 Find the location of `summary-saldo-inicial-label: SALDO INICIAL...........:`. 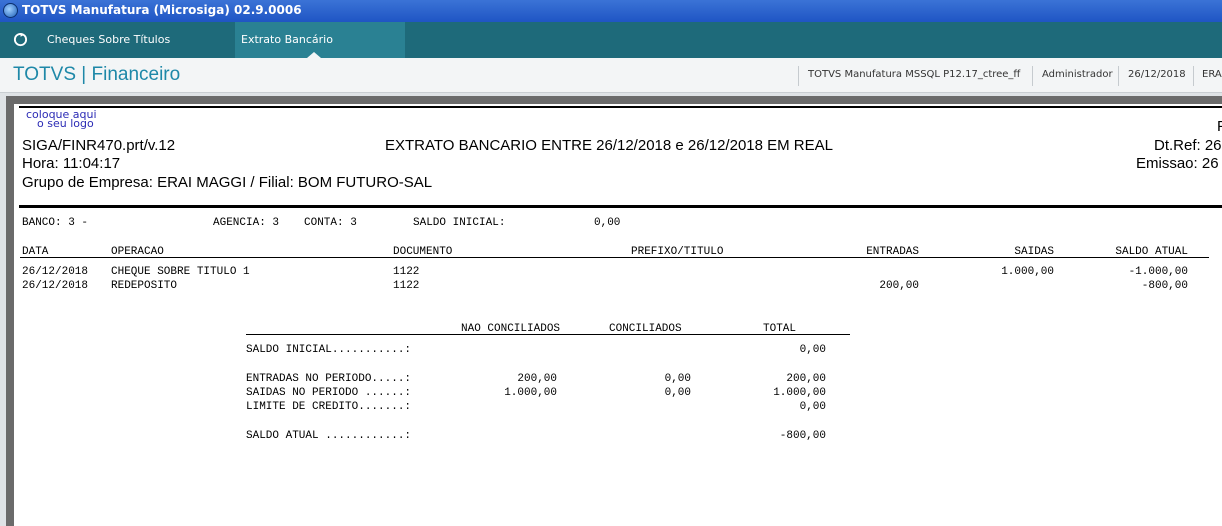

summary-saldo-inicial-label: SALDO INICIAL...........: is located at coordinates (329, 350).